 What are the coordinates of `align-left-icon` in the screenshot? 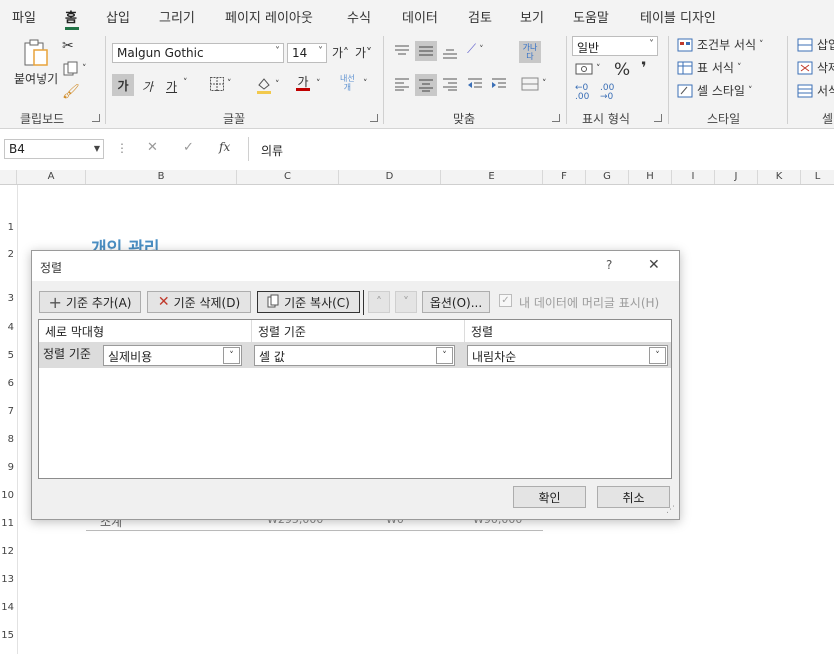 It's located at (402, 84).